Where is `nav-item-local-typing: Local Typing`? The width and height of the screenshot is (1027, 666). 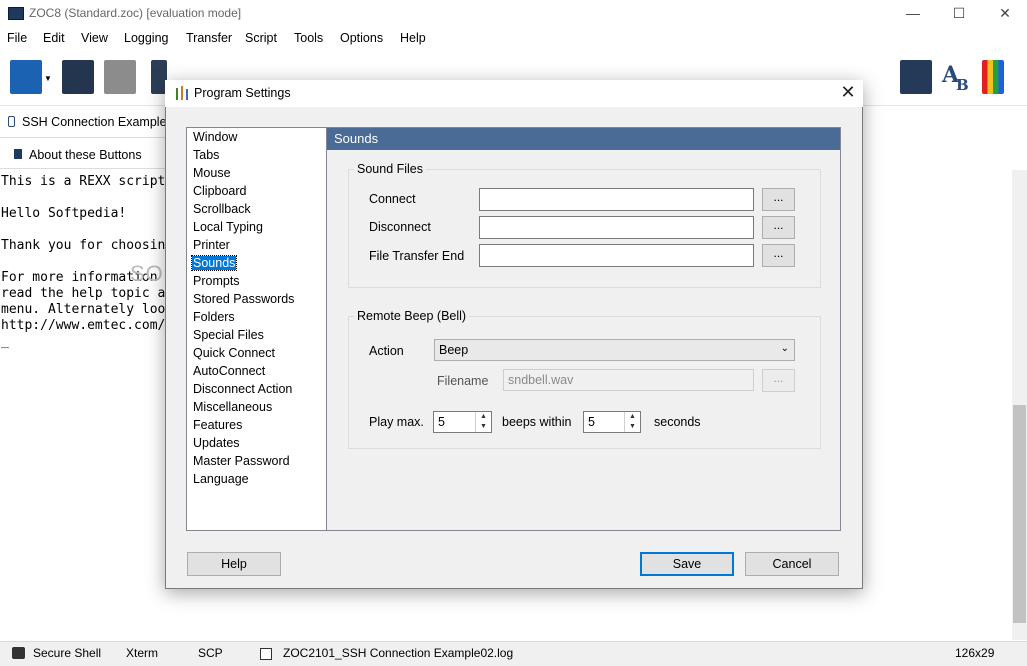
nav-item-local-typing: Local Typing is located at coordinates (228, 227).